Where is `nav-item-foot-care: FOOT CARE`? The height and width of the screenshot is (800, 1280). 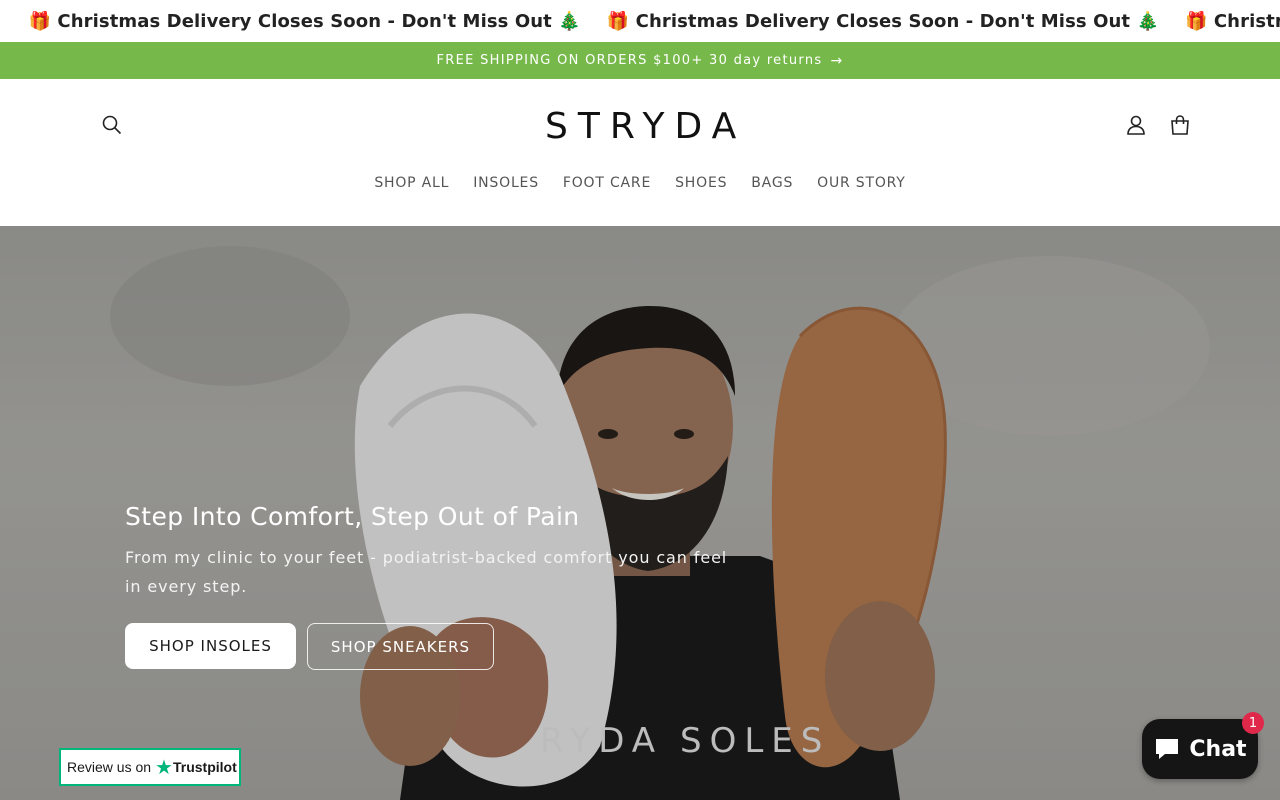 nav-item-foot-care: FOOT CARE is located at coordinates (607, 183).